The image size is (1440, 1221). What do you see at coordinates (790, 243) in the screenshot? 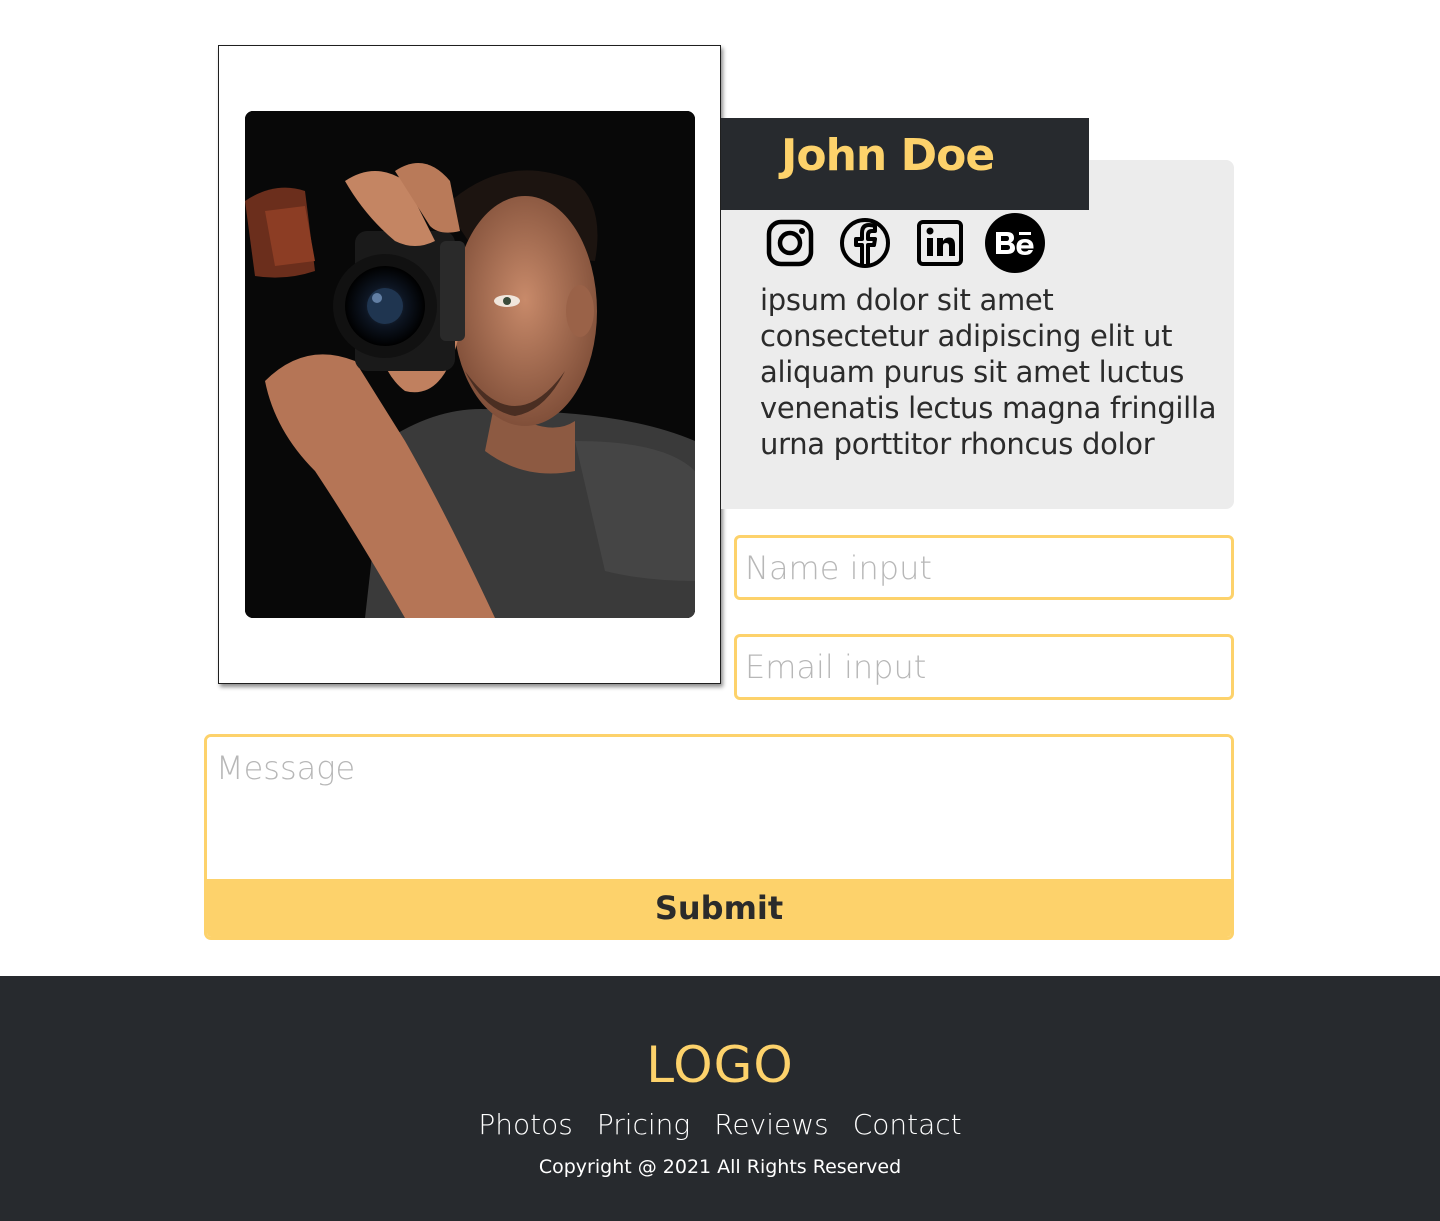
I see `instagram-icon` at bounding box center [790, 243].